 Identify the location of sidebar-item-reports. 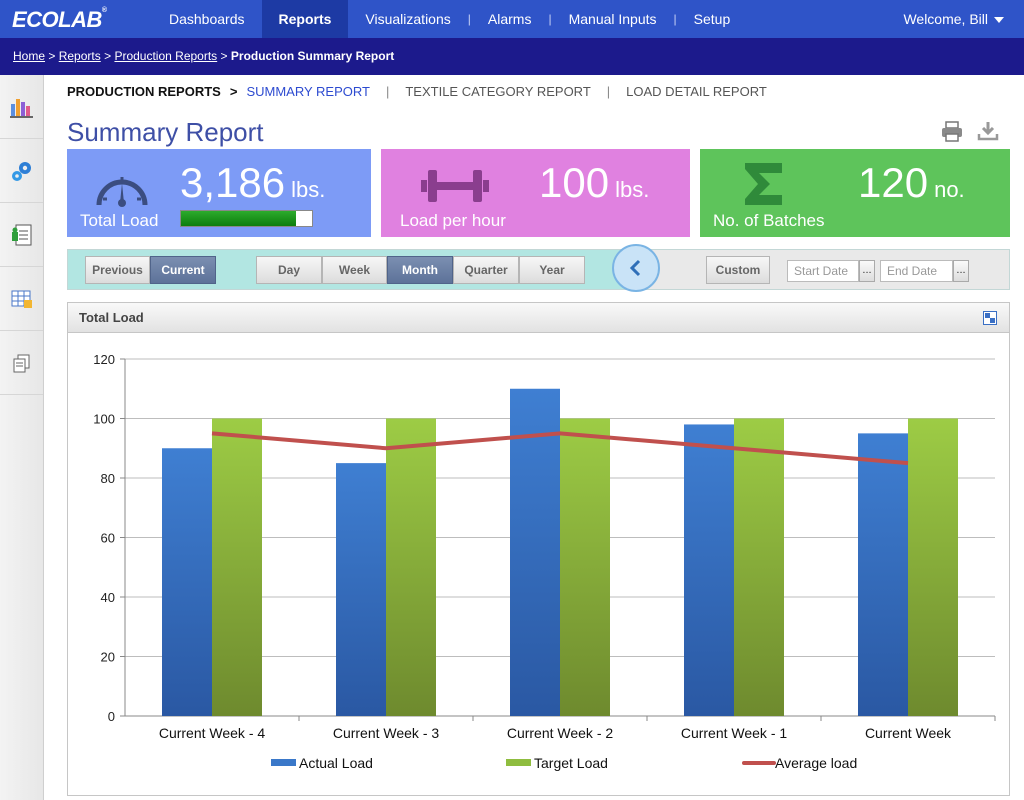
(21, 235).